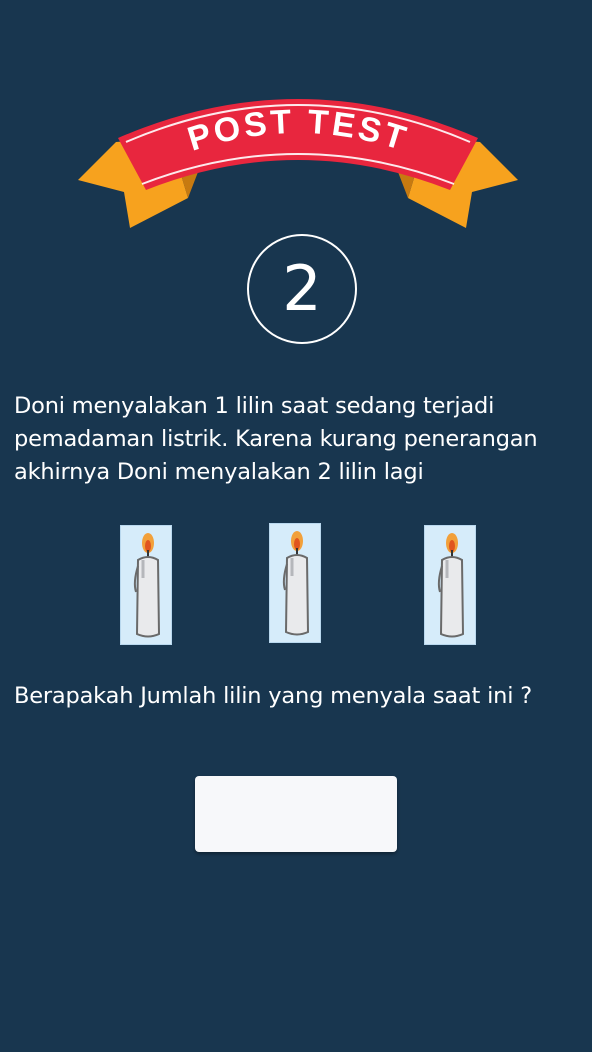  I want to click on question-number-badge: 2, so click(302, 289).